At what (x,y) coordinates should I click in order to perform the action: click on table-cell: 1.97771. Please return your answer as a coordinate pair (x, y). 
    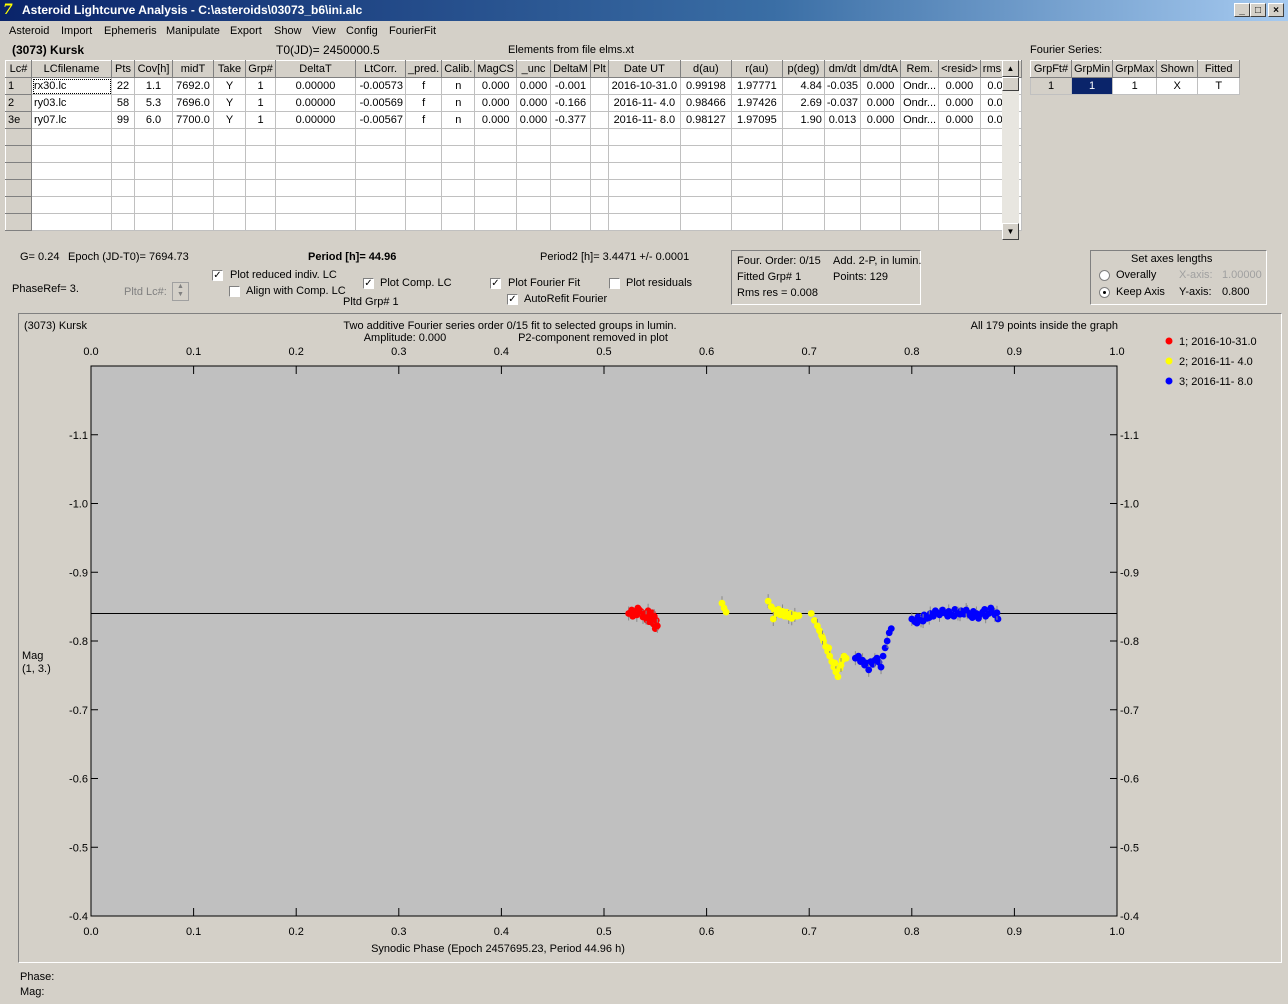
    Looking at the image, I should click on (756, 86).